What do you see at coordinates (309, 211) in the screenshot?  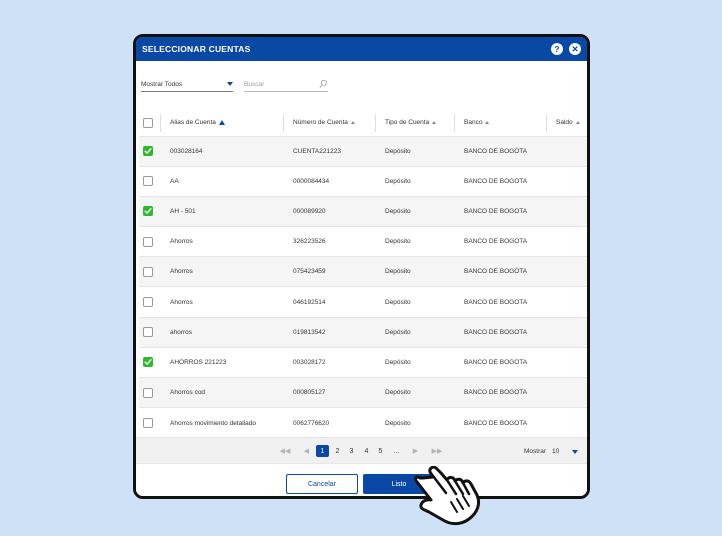 I see `cell-numero: 000089920` at bounding box center [309, 211].